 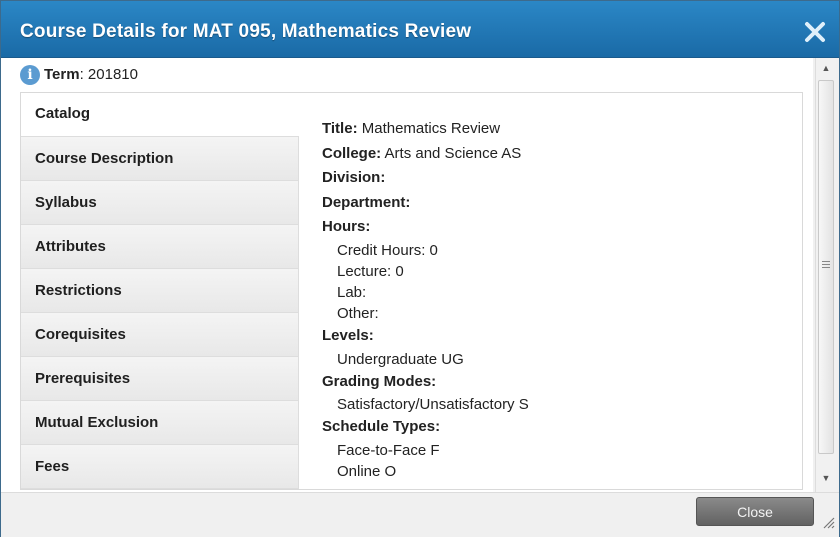 What do you see at coordinates (400, 359) in the screenshot?
I see `level-item: Undergraduate UG` at bounding box center [400, 359].